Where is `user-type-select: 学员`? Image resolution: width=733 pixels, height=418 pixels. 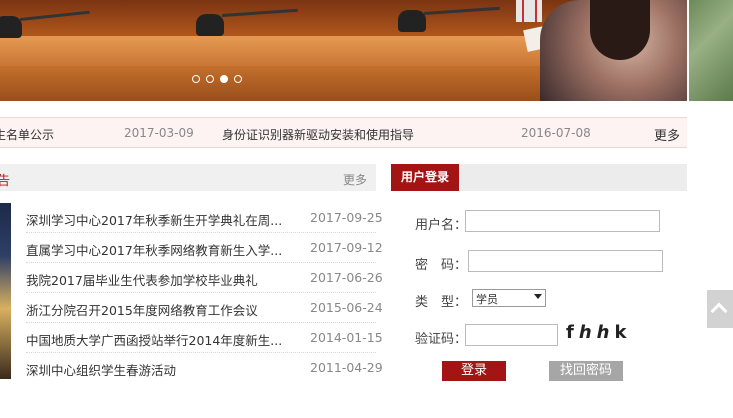
user-type-select: 学员 is located at coordinates (509, 298).